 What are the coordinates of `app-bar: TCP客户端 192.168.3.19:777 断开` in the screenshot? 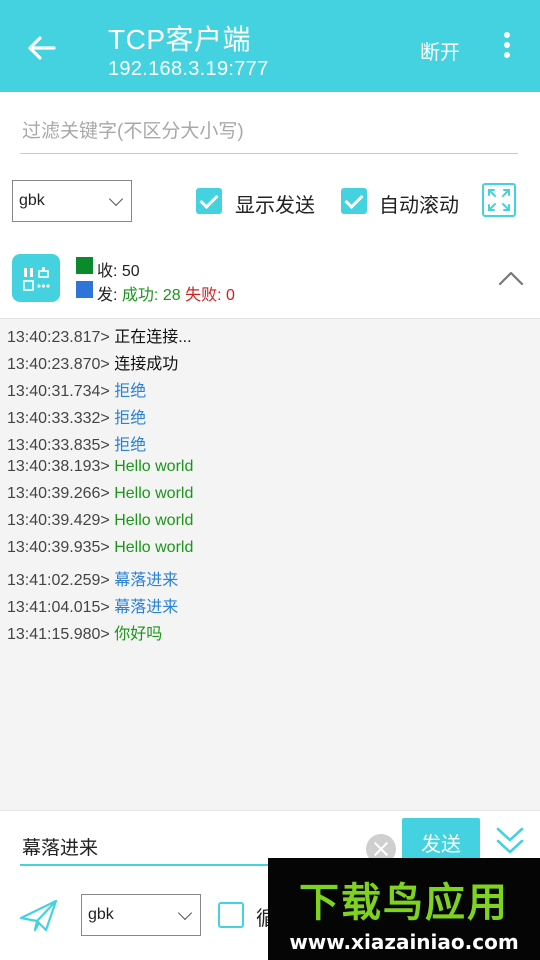 It's located at (270, 46).